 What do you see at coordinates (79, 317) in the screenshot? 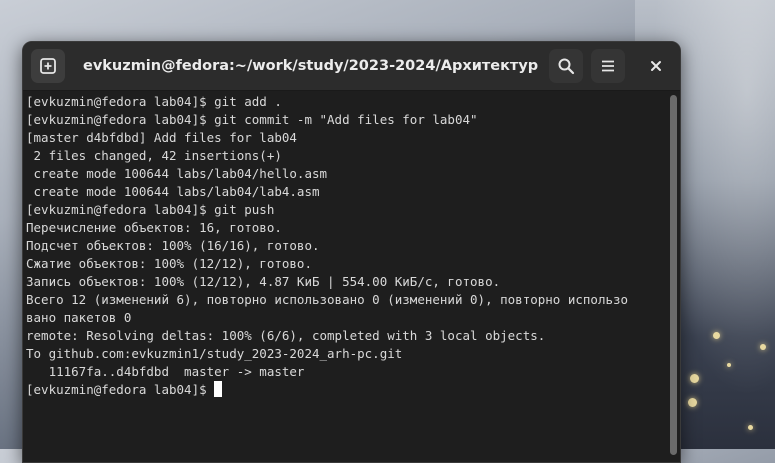
I see `terminal-line: вано пакетов 0` at bounding box center [79, 317].